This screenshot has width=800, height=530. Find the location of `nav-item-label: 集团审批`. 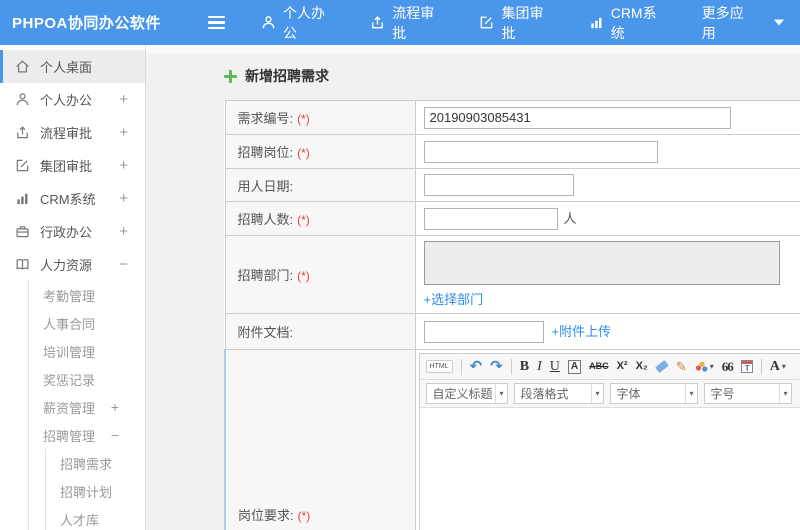

nav-item-label: 集团审批 is located at coordinates (522, 22).